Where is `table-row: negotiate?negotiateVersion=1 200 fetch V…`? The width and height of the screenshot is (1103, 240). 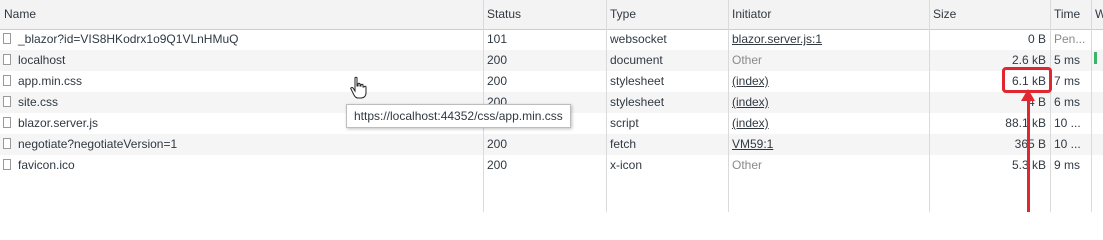
table-row: negotiate?negotiateVersion=1 200 fetch V… is located at coordinates (551, 144).